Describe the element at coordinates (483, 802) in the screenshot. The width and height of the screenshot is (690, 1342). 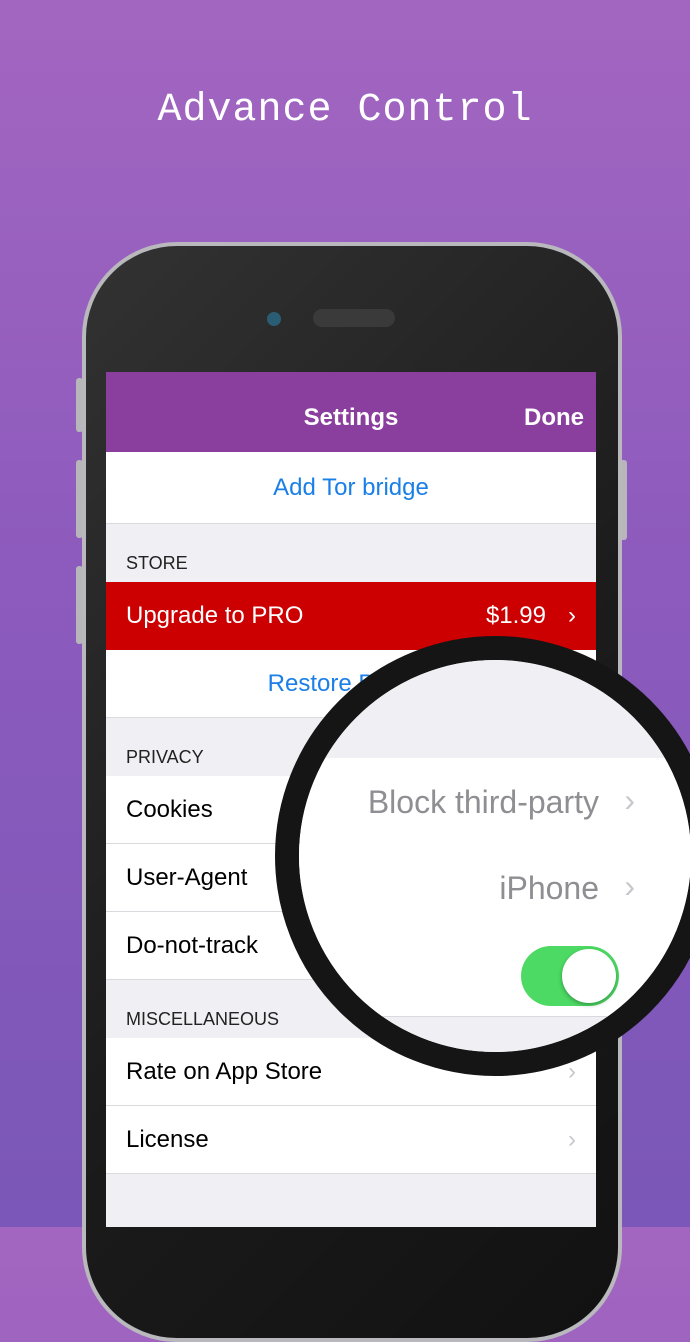
I see `cookies-value: Block third-party` at that location.